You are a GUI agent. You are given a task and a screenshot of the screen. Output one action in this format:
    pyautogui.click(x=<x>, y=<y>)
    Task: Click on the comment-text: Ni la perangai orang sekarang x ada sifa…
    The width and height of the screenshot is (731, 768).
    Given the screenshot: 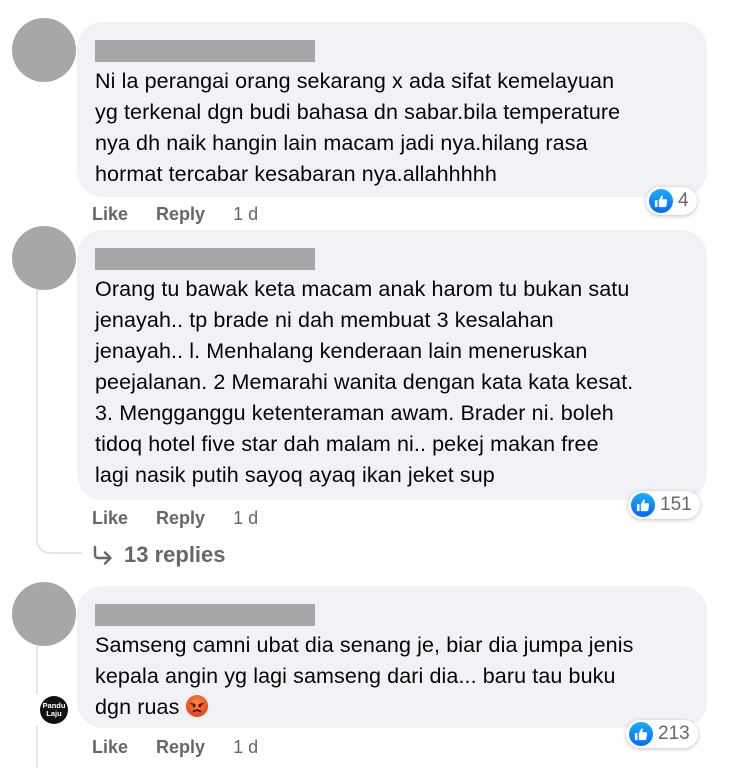 What is the action you would take?
    pyautogui.click(x=358, y=127)
    